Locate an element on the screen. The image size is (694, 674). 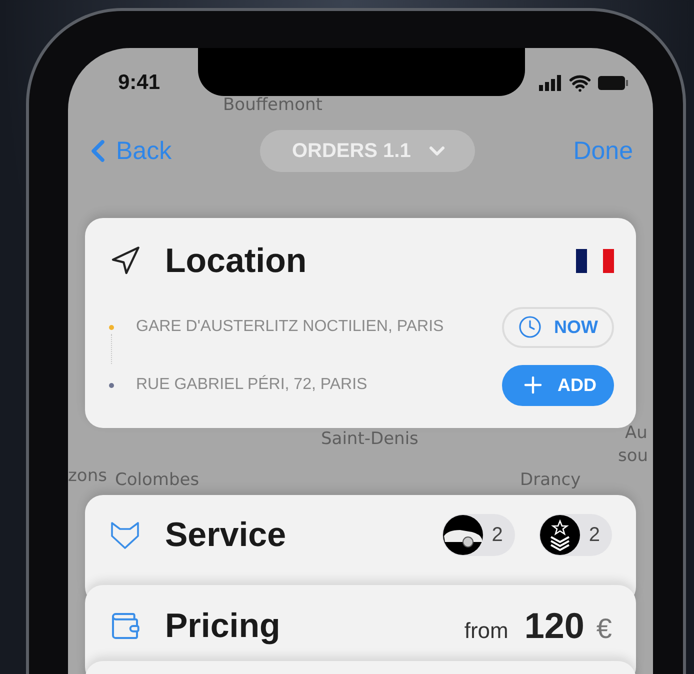
clock-icon is located at coordinates (530, 327).